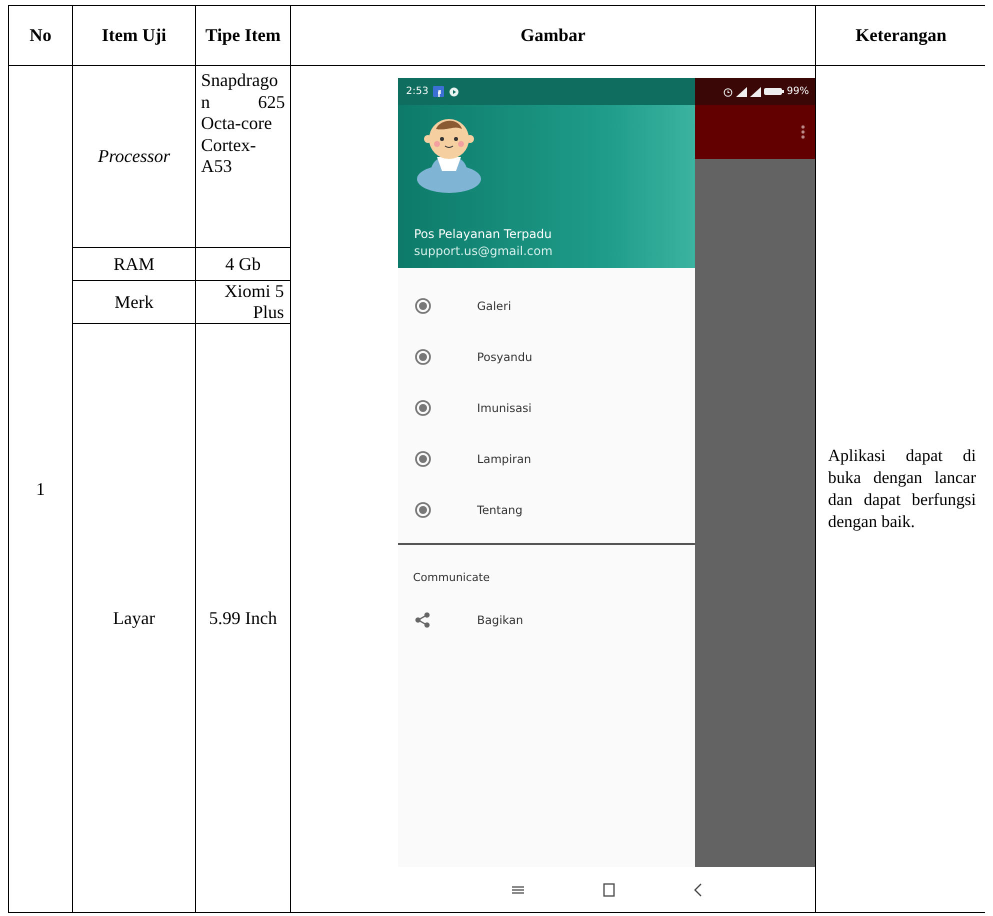 This screenshot has width=993, height=916. What do you see at coordinates (134, 302) in the screenshot?
I see `table-cell: Merk` at bounding box center [134, 302].